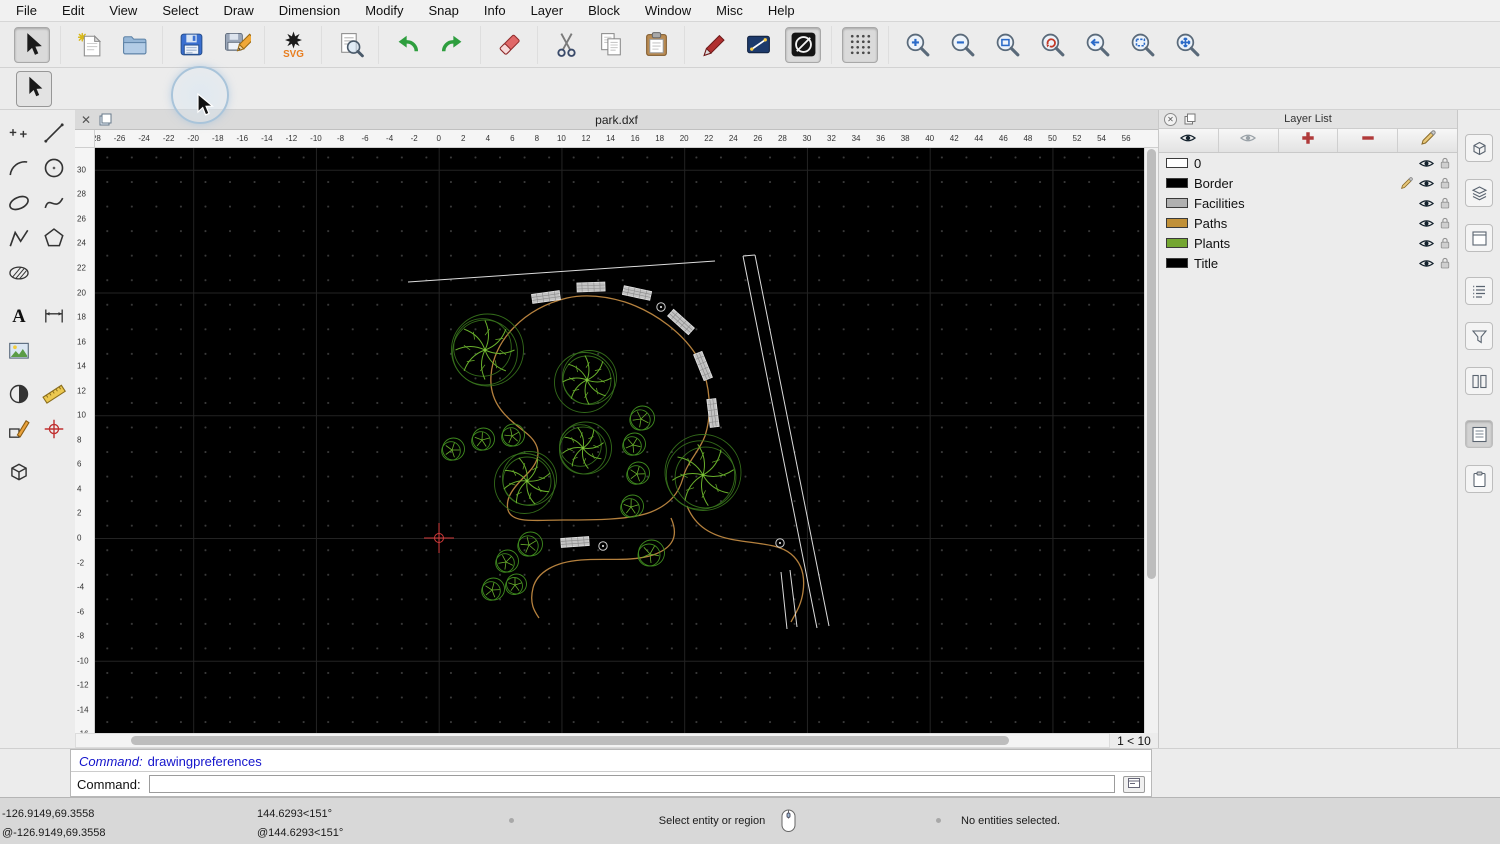  Describe the element at coordinates (713, 45) in the screenshot. I see `pen-attributes-button` at that location.